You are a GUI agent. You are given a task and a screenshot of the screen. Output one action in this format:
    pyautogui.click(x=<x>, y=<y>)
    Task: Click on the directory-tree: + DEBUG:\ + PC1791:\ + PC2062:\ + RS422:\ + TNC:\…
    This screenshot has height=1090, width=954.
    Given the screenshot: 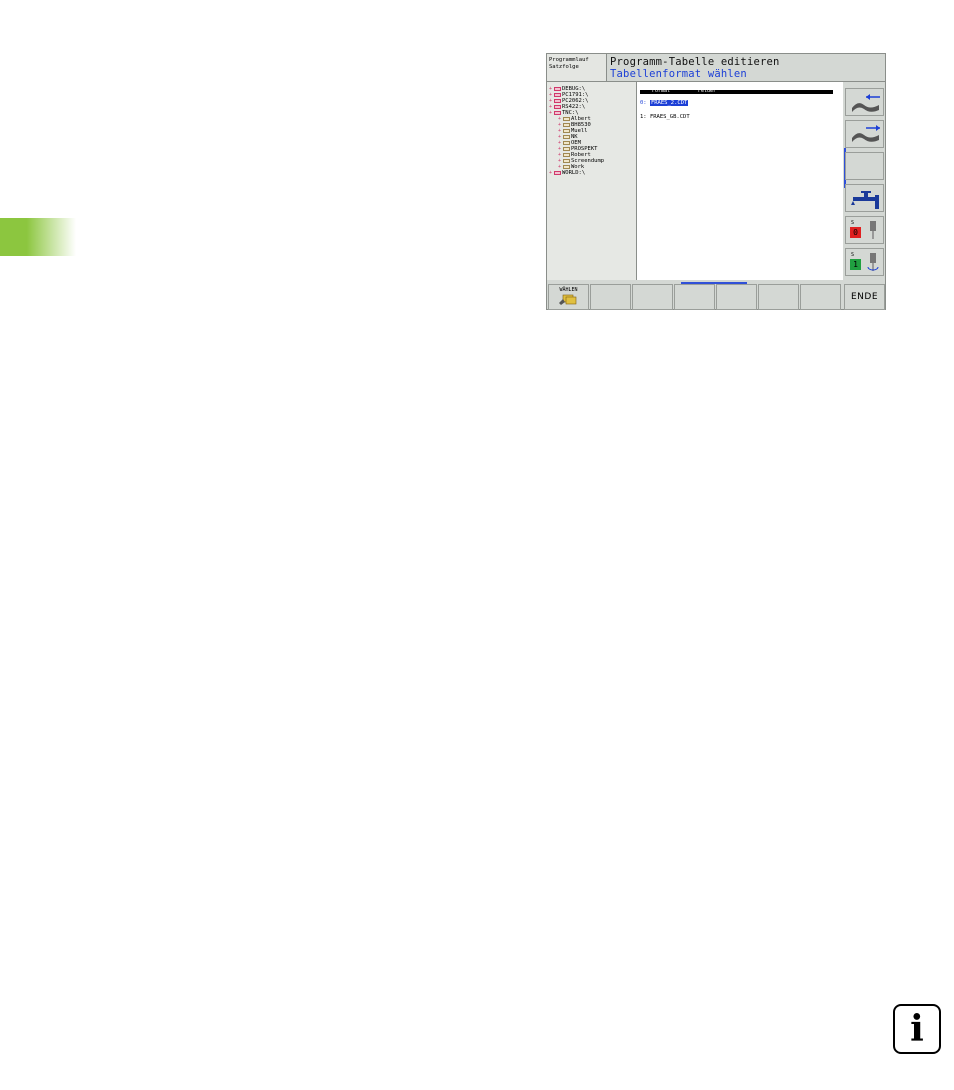 What is the action you would take?
    pyautogui.click(x=592, y=181)
    